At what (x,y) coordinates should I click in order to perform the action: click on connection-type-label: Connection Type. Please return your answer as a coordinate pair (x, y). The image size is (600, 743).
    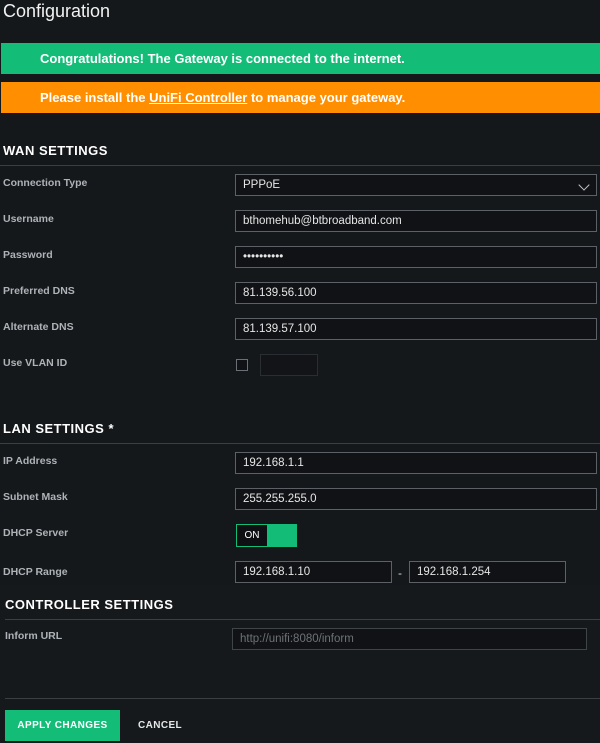
    Looking at the image, I should click on (45, 183).